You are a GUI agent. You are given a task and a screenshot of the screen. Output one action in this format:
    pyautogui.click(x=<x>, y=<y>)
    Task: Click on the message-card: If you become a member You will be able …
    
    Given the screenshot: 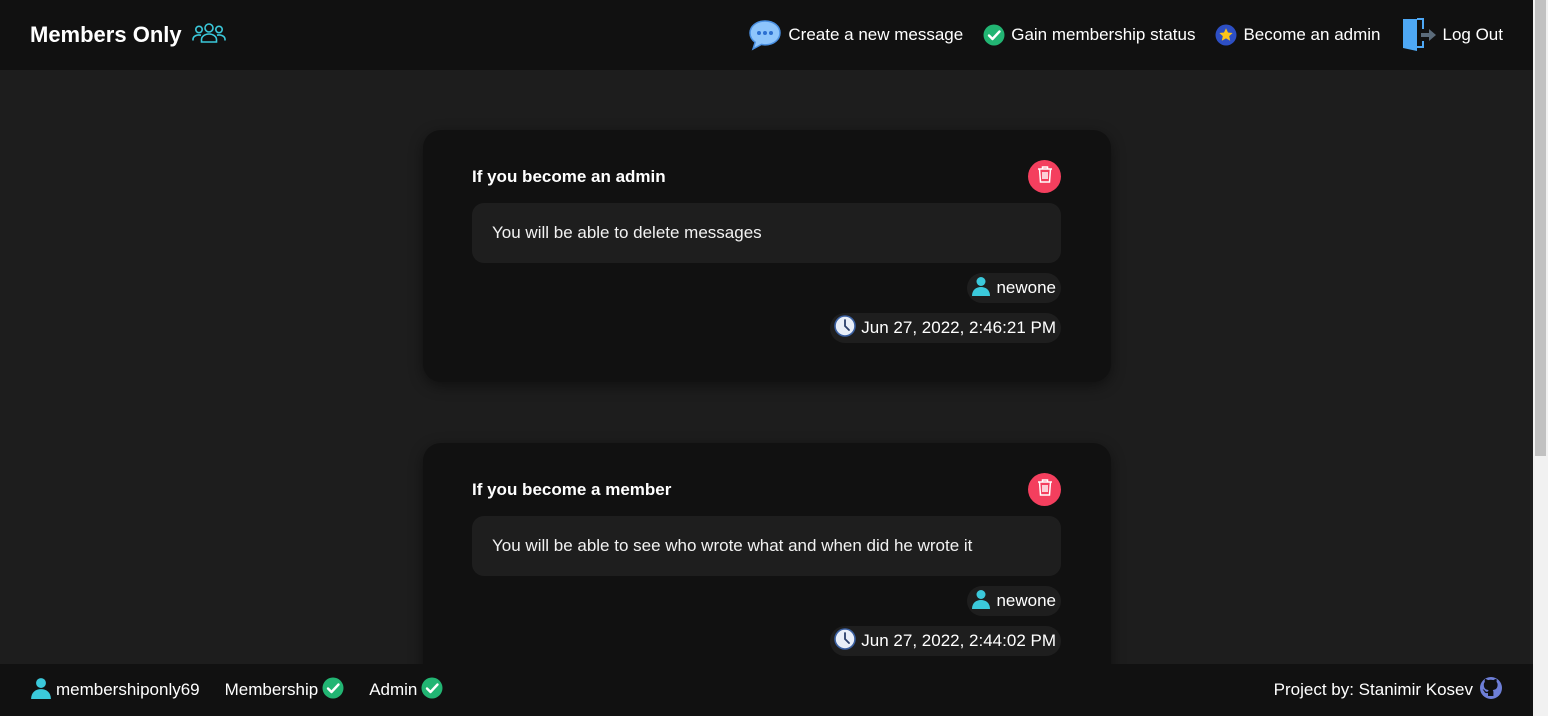 What is the action you would take?
    pyautogui.click(x=767, y=553)
    